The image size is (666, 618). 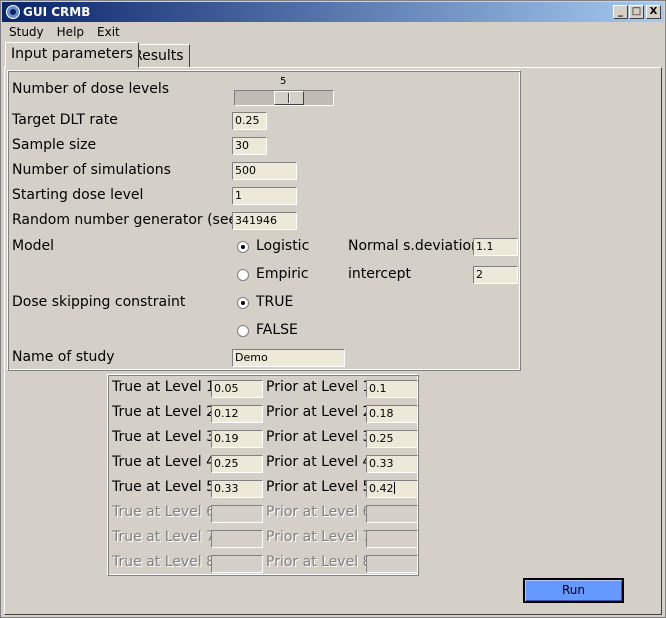 What do you see at coordinates (653, 12) in the screenshot?
I see `close-button: X` at bounding box center [653, 12].